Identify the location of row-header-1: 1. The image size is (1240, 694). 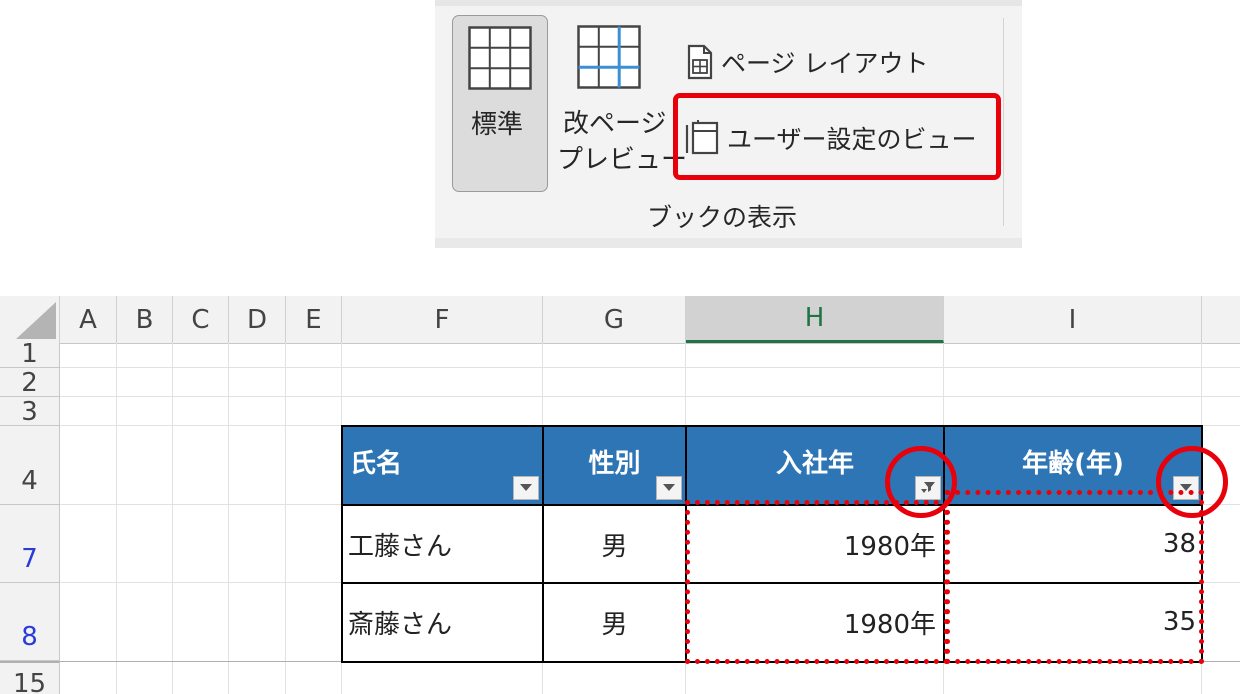
(30, 355).